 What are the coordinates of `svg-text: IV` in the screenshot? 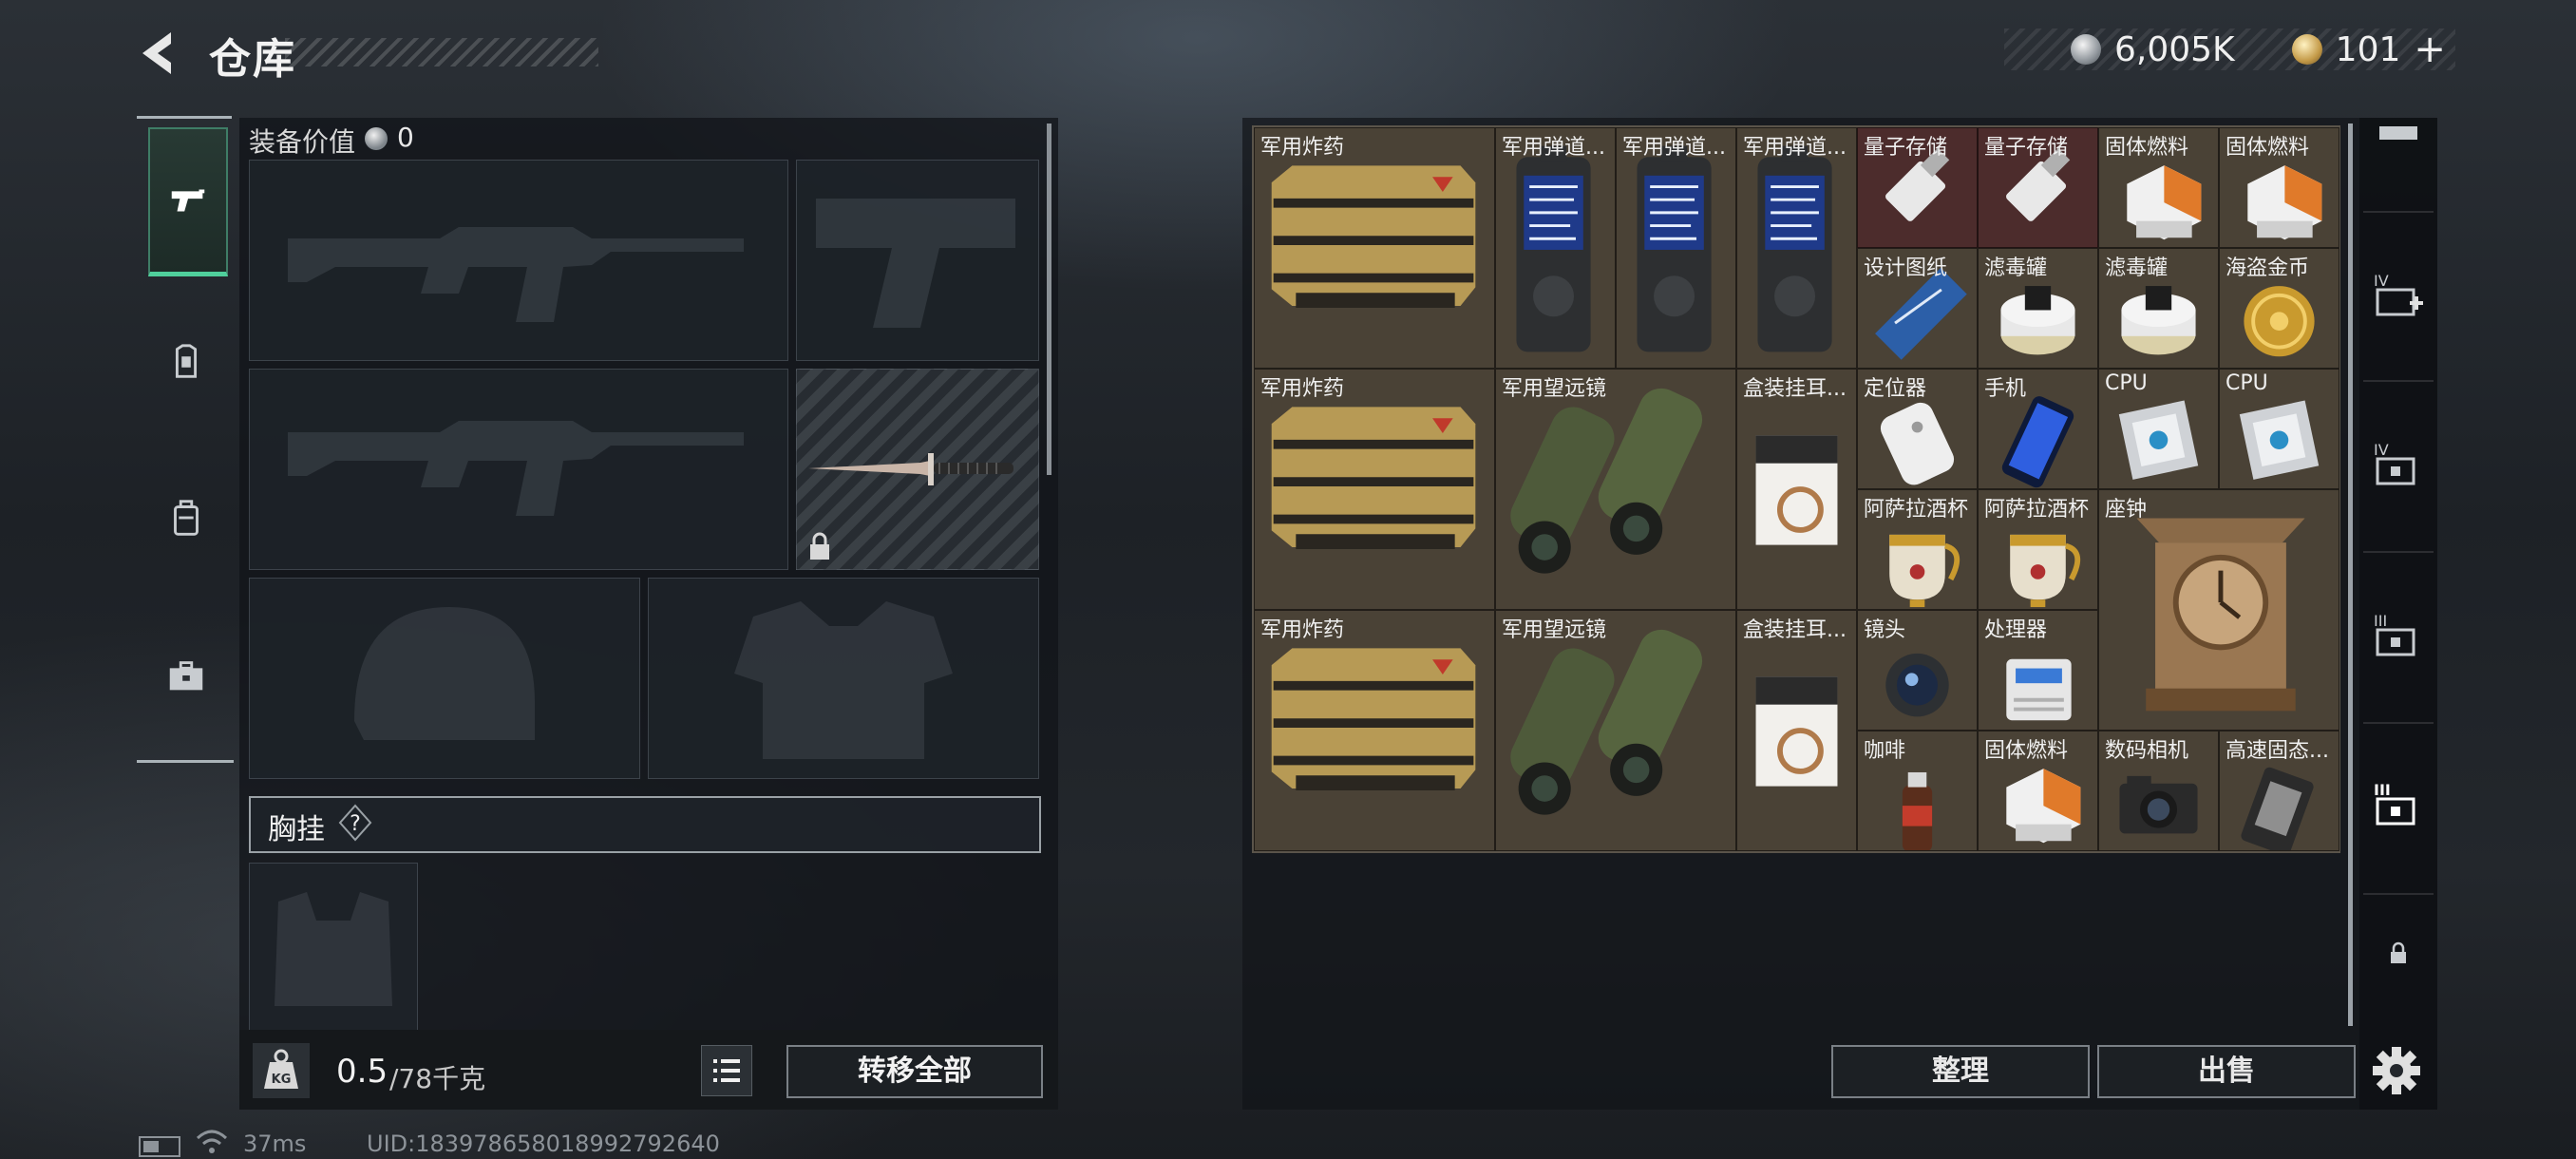 It's located at (2381, 450).